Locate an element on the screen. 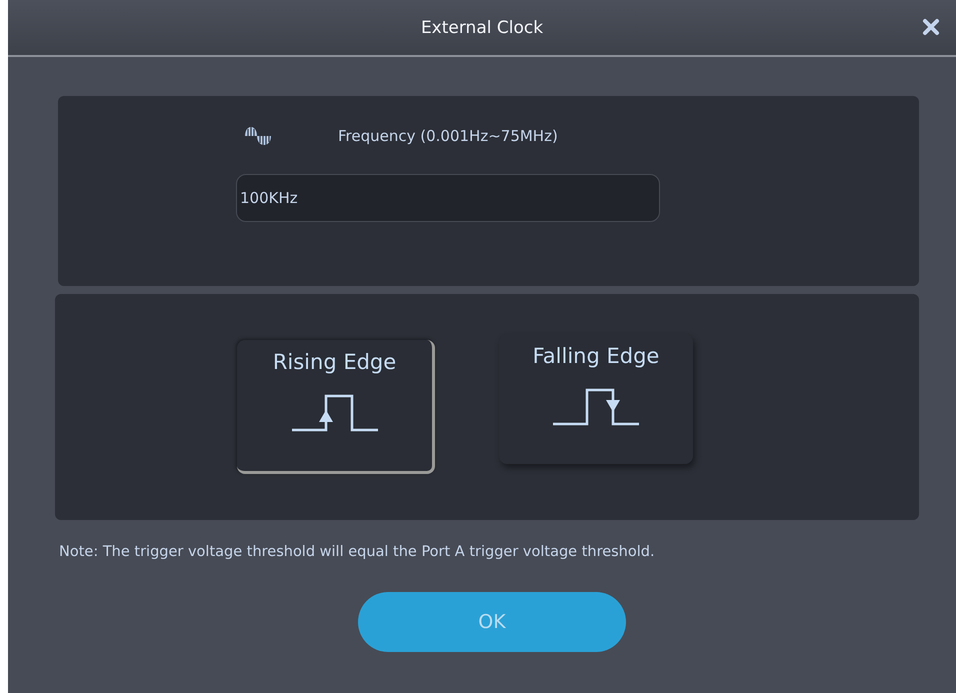 The height and width of the screenshot is (693, 956). frequency-field: 100KHz is located at coordinates (448, 198).